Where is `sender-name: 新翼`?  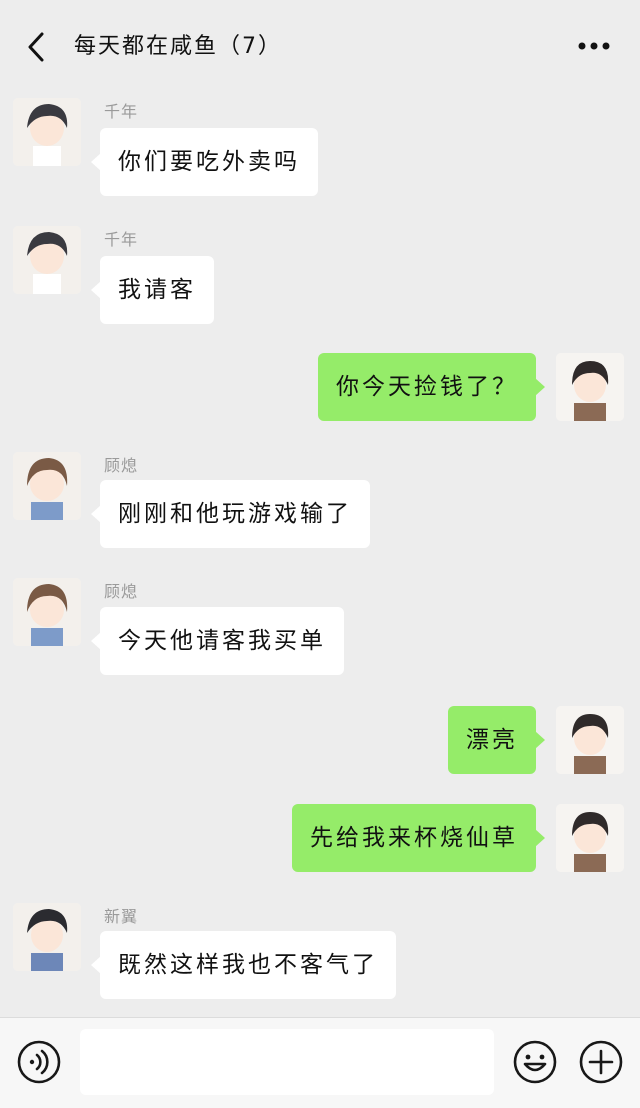
sender-name: 新翼 is located at coordinates (121, 916).